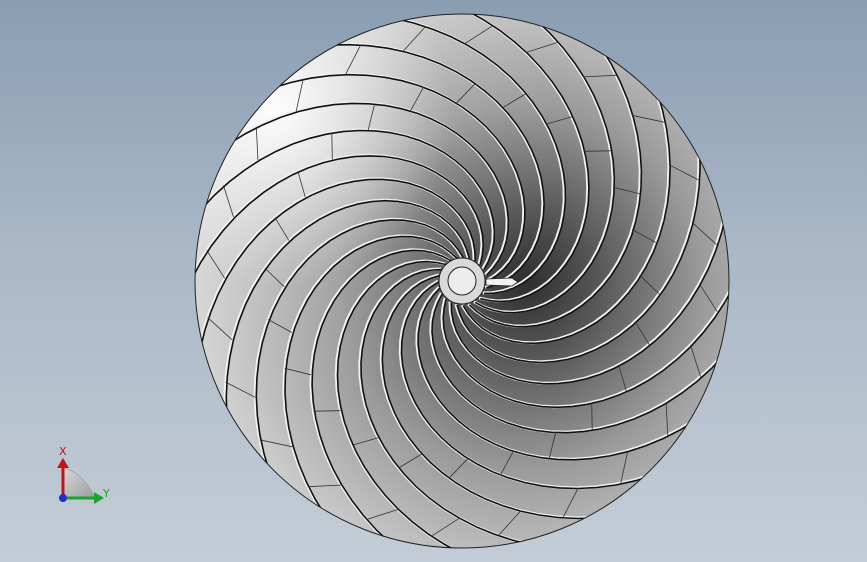  Describe the element at coordinates (79, 483) in the screenshot. I see `triad-plane` at that location.